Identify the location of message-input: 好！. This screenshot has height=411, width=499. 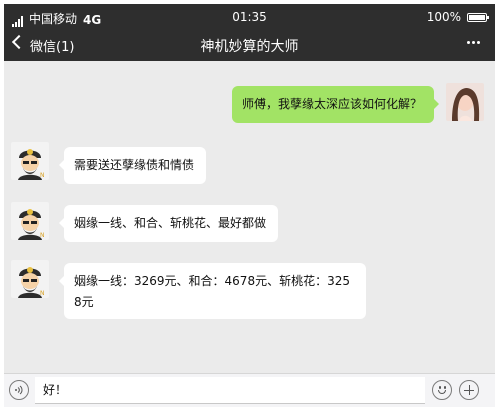
(230, 390).